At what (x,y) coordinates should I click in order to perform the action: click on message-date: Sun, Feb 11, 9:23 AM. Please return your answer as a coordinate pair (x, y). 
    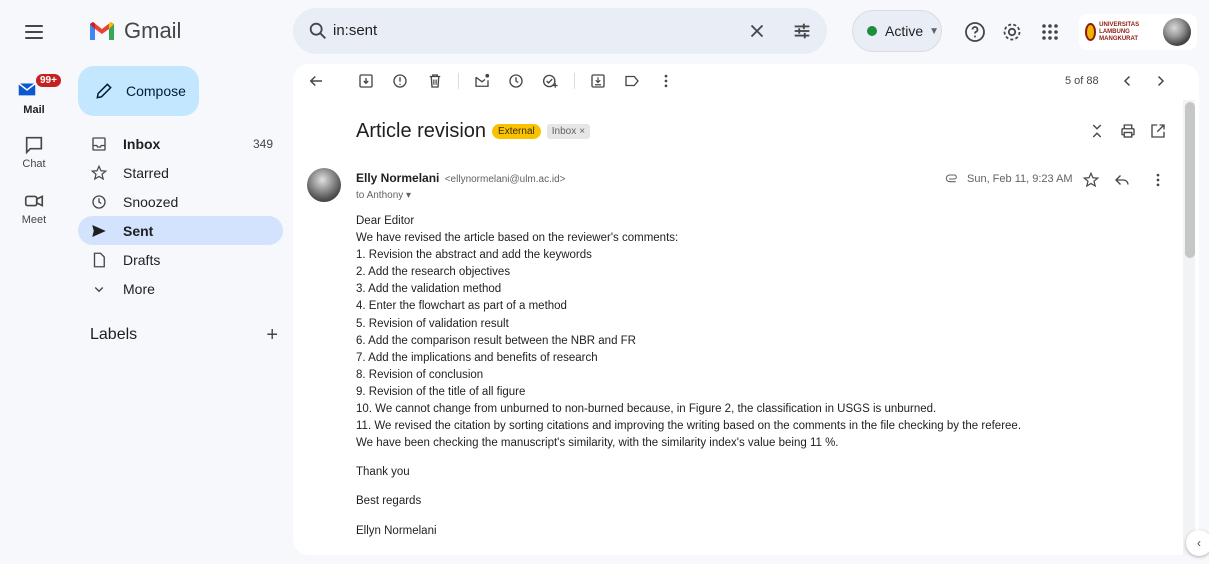
    Looking at the image, I should click on (1020, 179).